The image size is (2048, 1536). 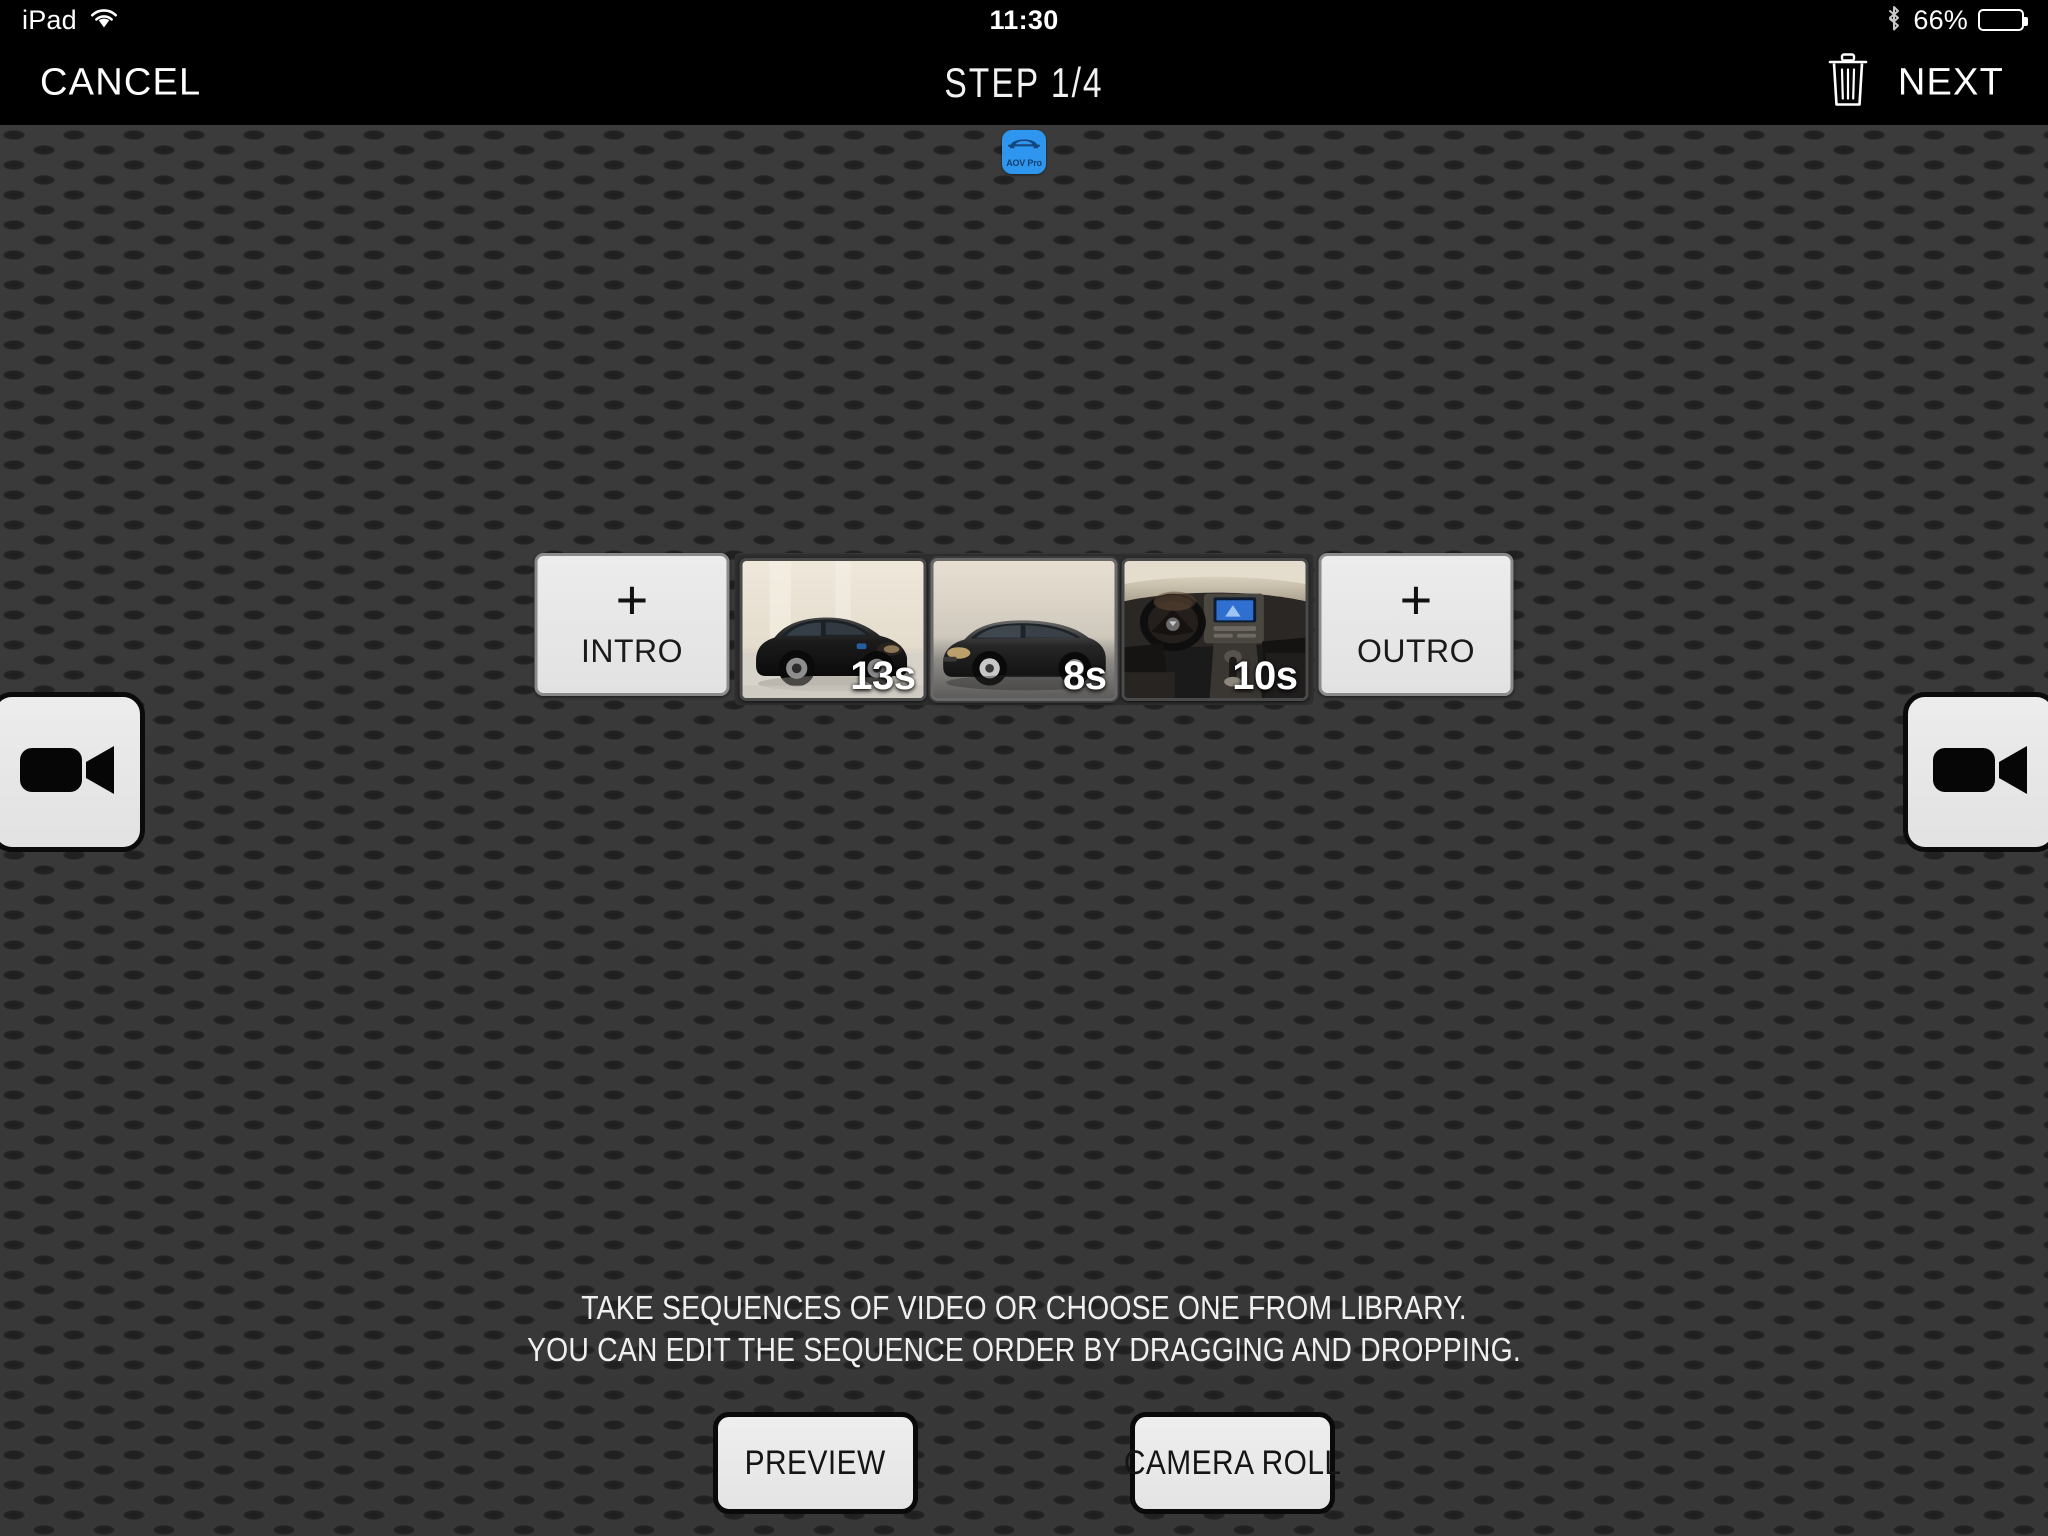 What do you see at coordinates (632, 651) in the screenshot?
I see `intro-label: INTRO` at bounding box center [632, 651].